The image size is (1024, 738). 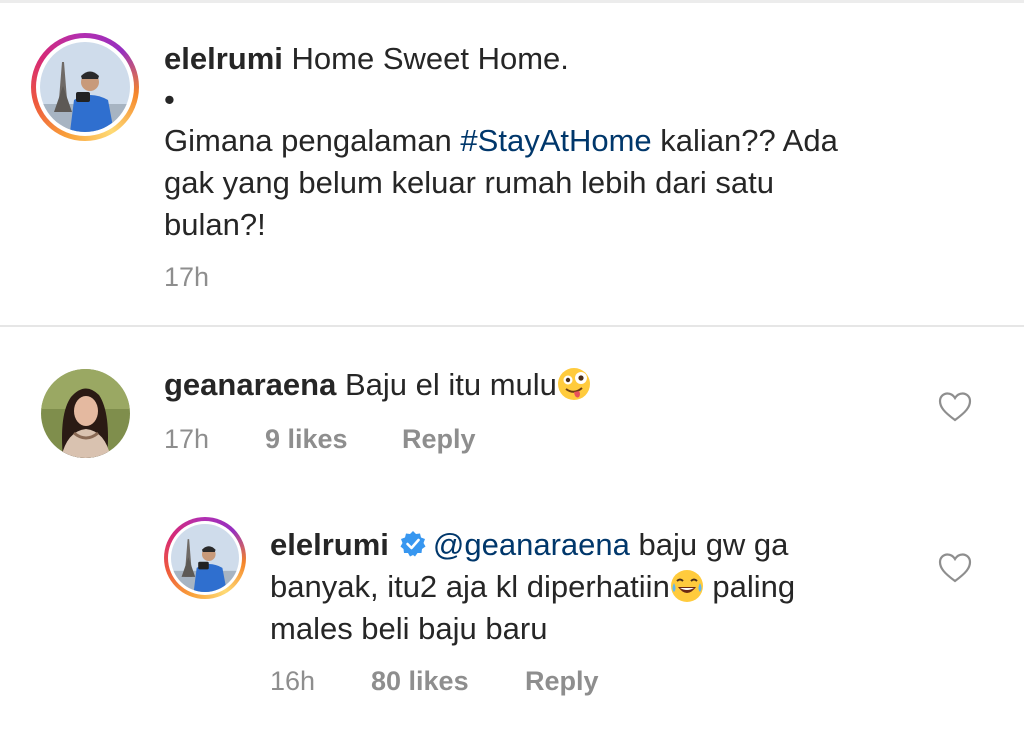 What do you see at coordinates (409, 628) in the screenshot?
I see `reply-line-3: males beli baju baru` at bounding box center [409, 628].